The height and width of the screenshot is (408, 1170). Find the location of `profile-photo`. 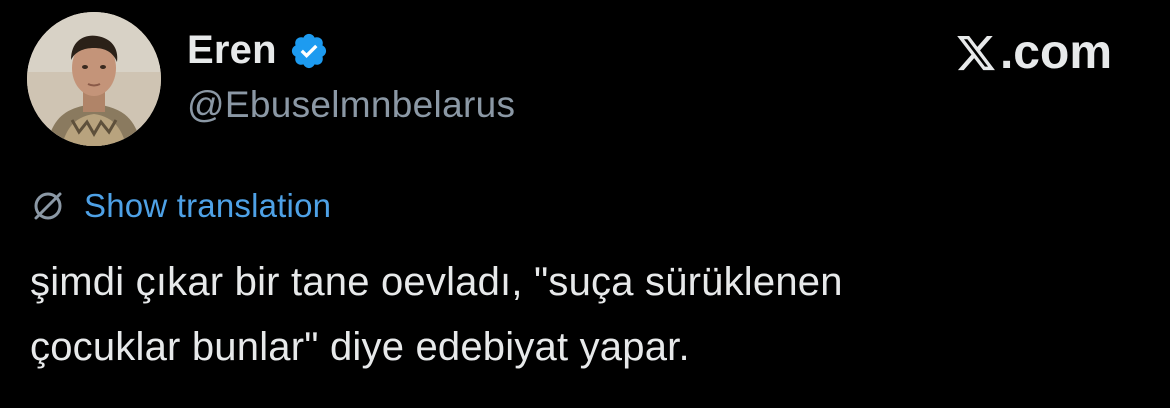

profile-photo is located at coordinates (94, 79).